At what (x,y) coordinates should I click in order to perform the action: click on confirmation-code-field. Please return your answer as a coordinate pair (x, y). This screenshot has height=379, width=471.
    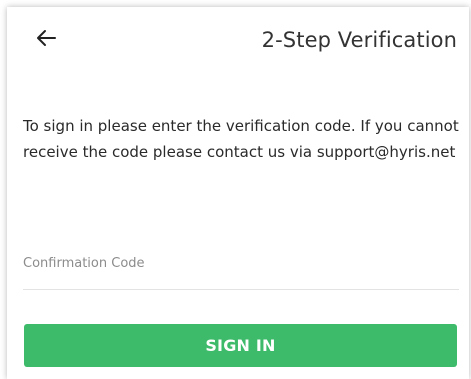
    Looking at the image, I should click on (241, 266).